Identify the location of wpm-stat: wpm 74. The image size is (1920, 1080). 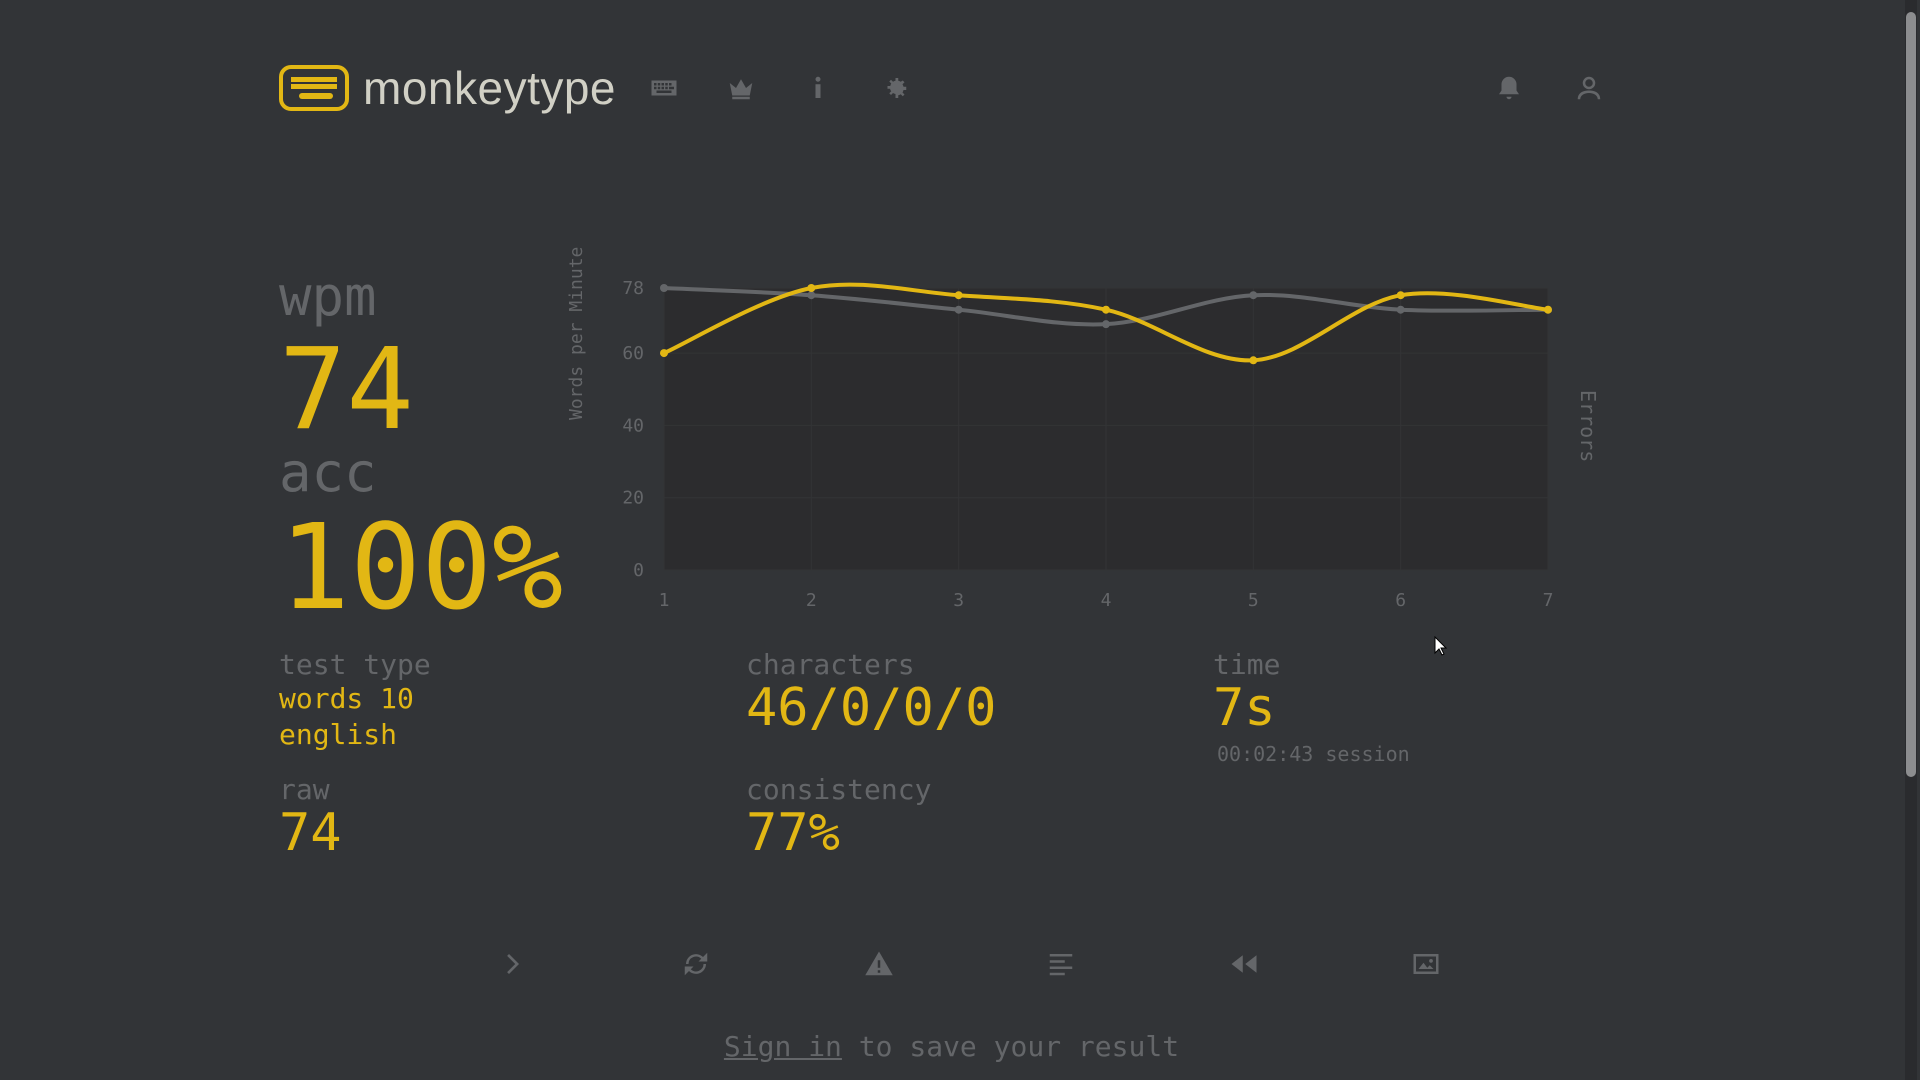
(346, 360).